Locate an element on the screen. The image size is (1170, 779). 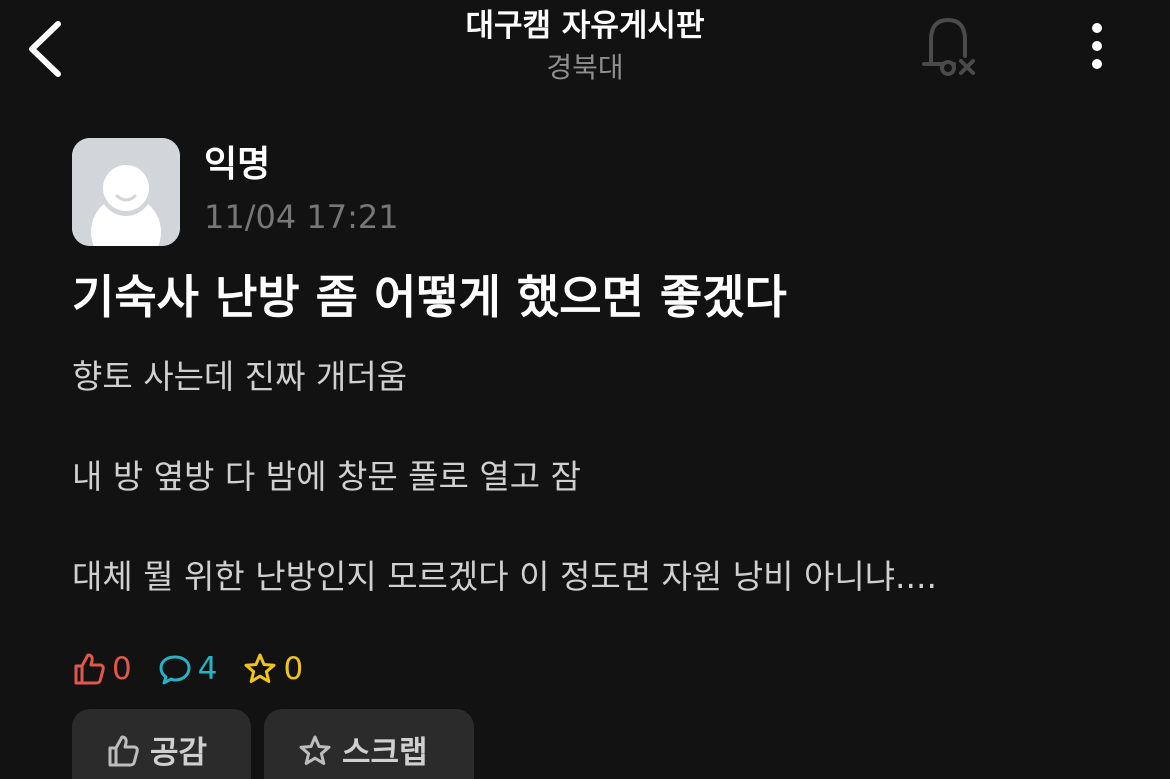
author-name: 익명 is located at coordinates (237, 164).